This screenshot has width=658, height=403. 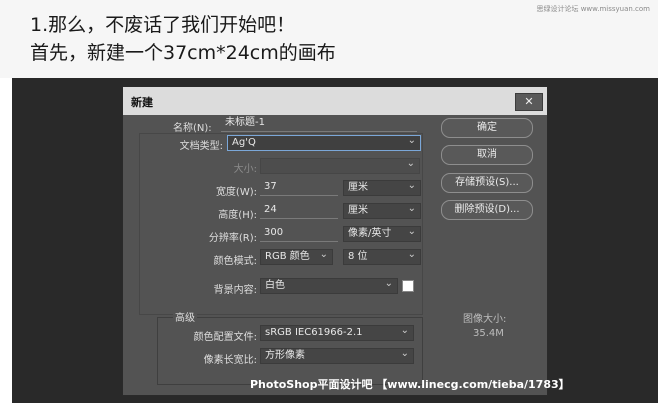 What do you see at coordinates (324, 143) in the screenshot?
I see `doc-type-select: Ag'Q` at bounding box center [324, 143].